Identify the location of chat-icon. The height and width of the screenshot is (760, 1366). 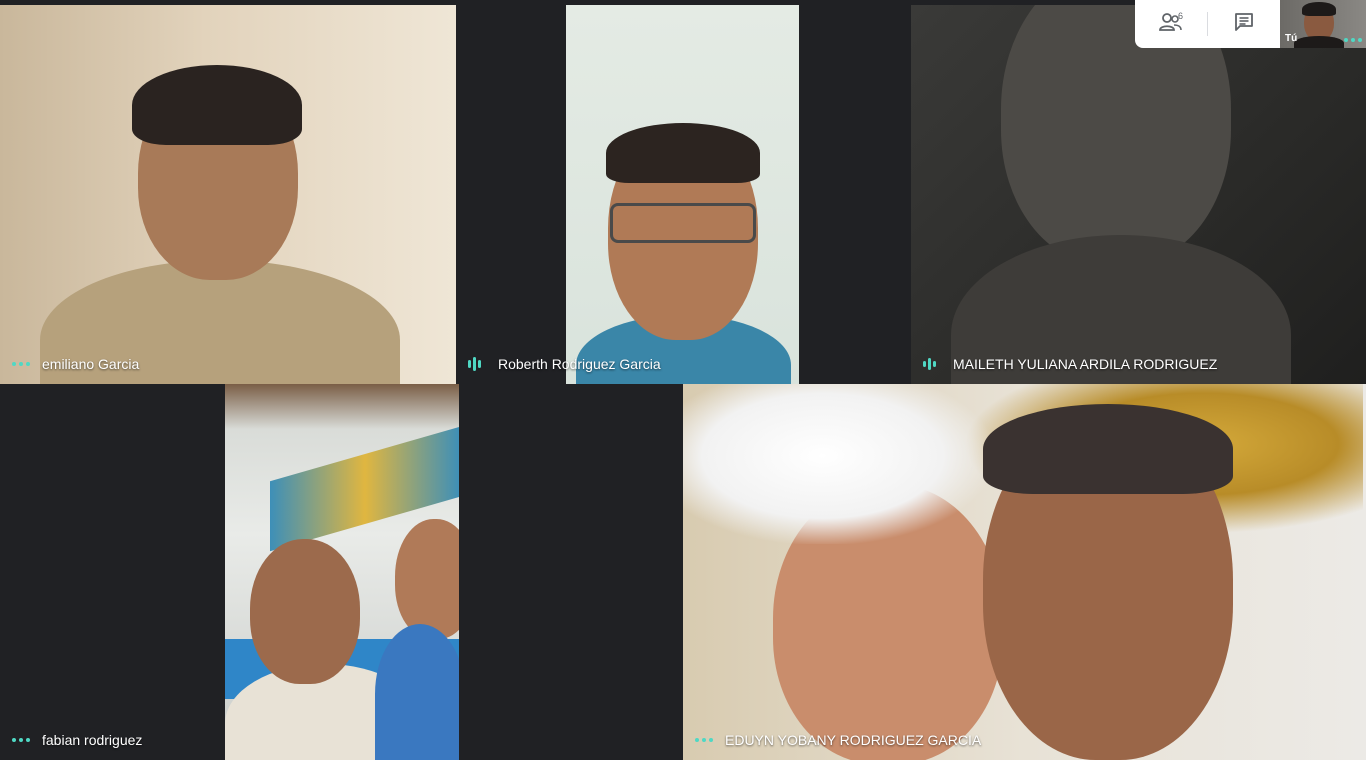
(1244, 24).